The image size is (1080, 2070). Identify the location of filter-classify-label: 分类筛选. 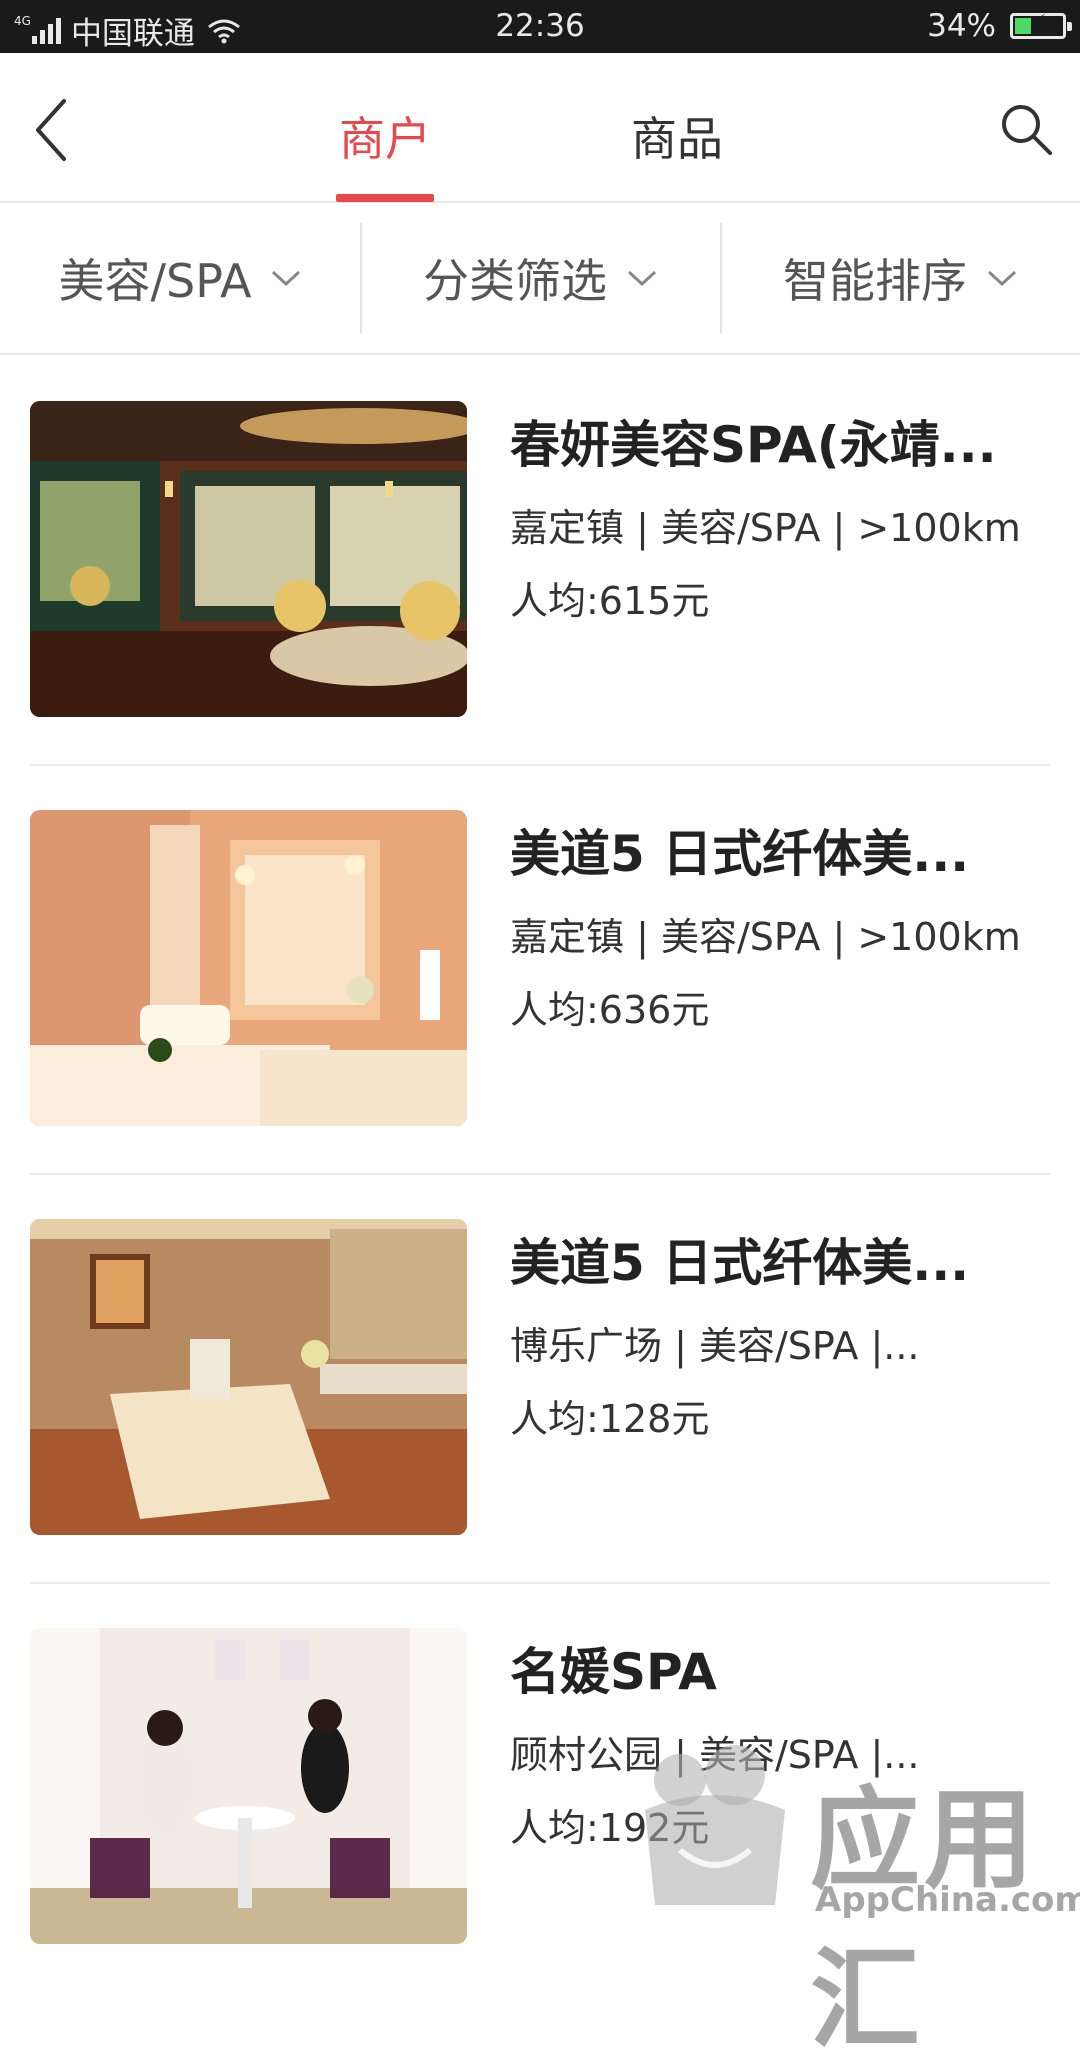
(515, 281).